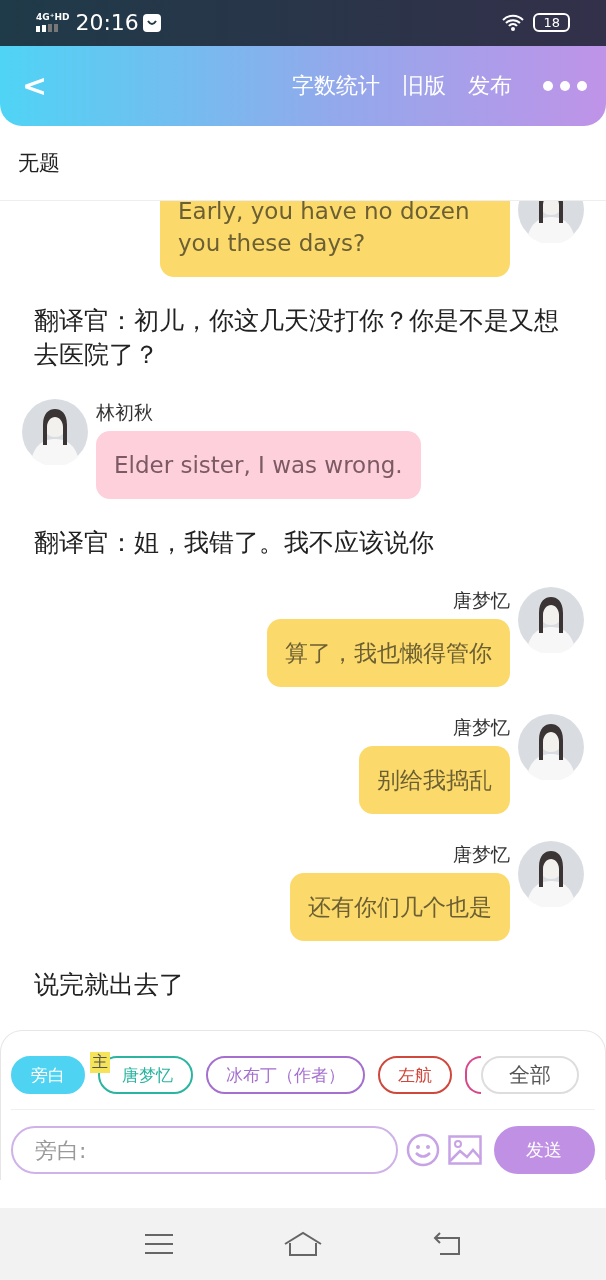 The height and width of the screenshot is (1280, 606). I want to click on all-button: 全部, so click(530, 1075).